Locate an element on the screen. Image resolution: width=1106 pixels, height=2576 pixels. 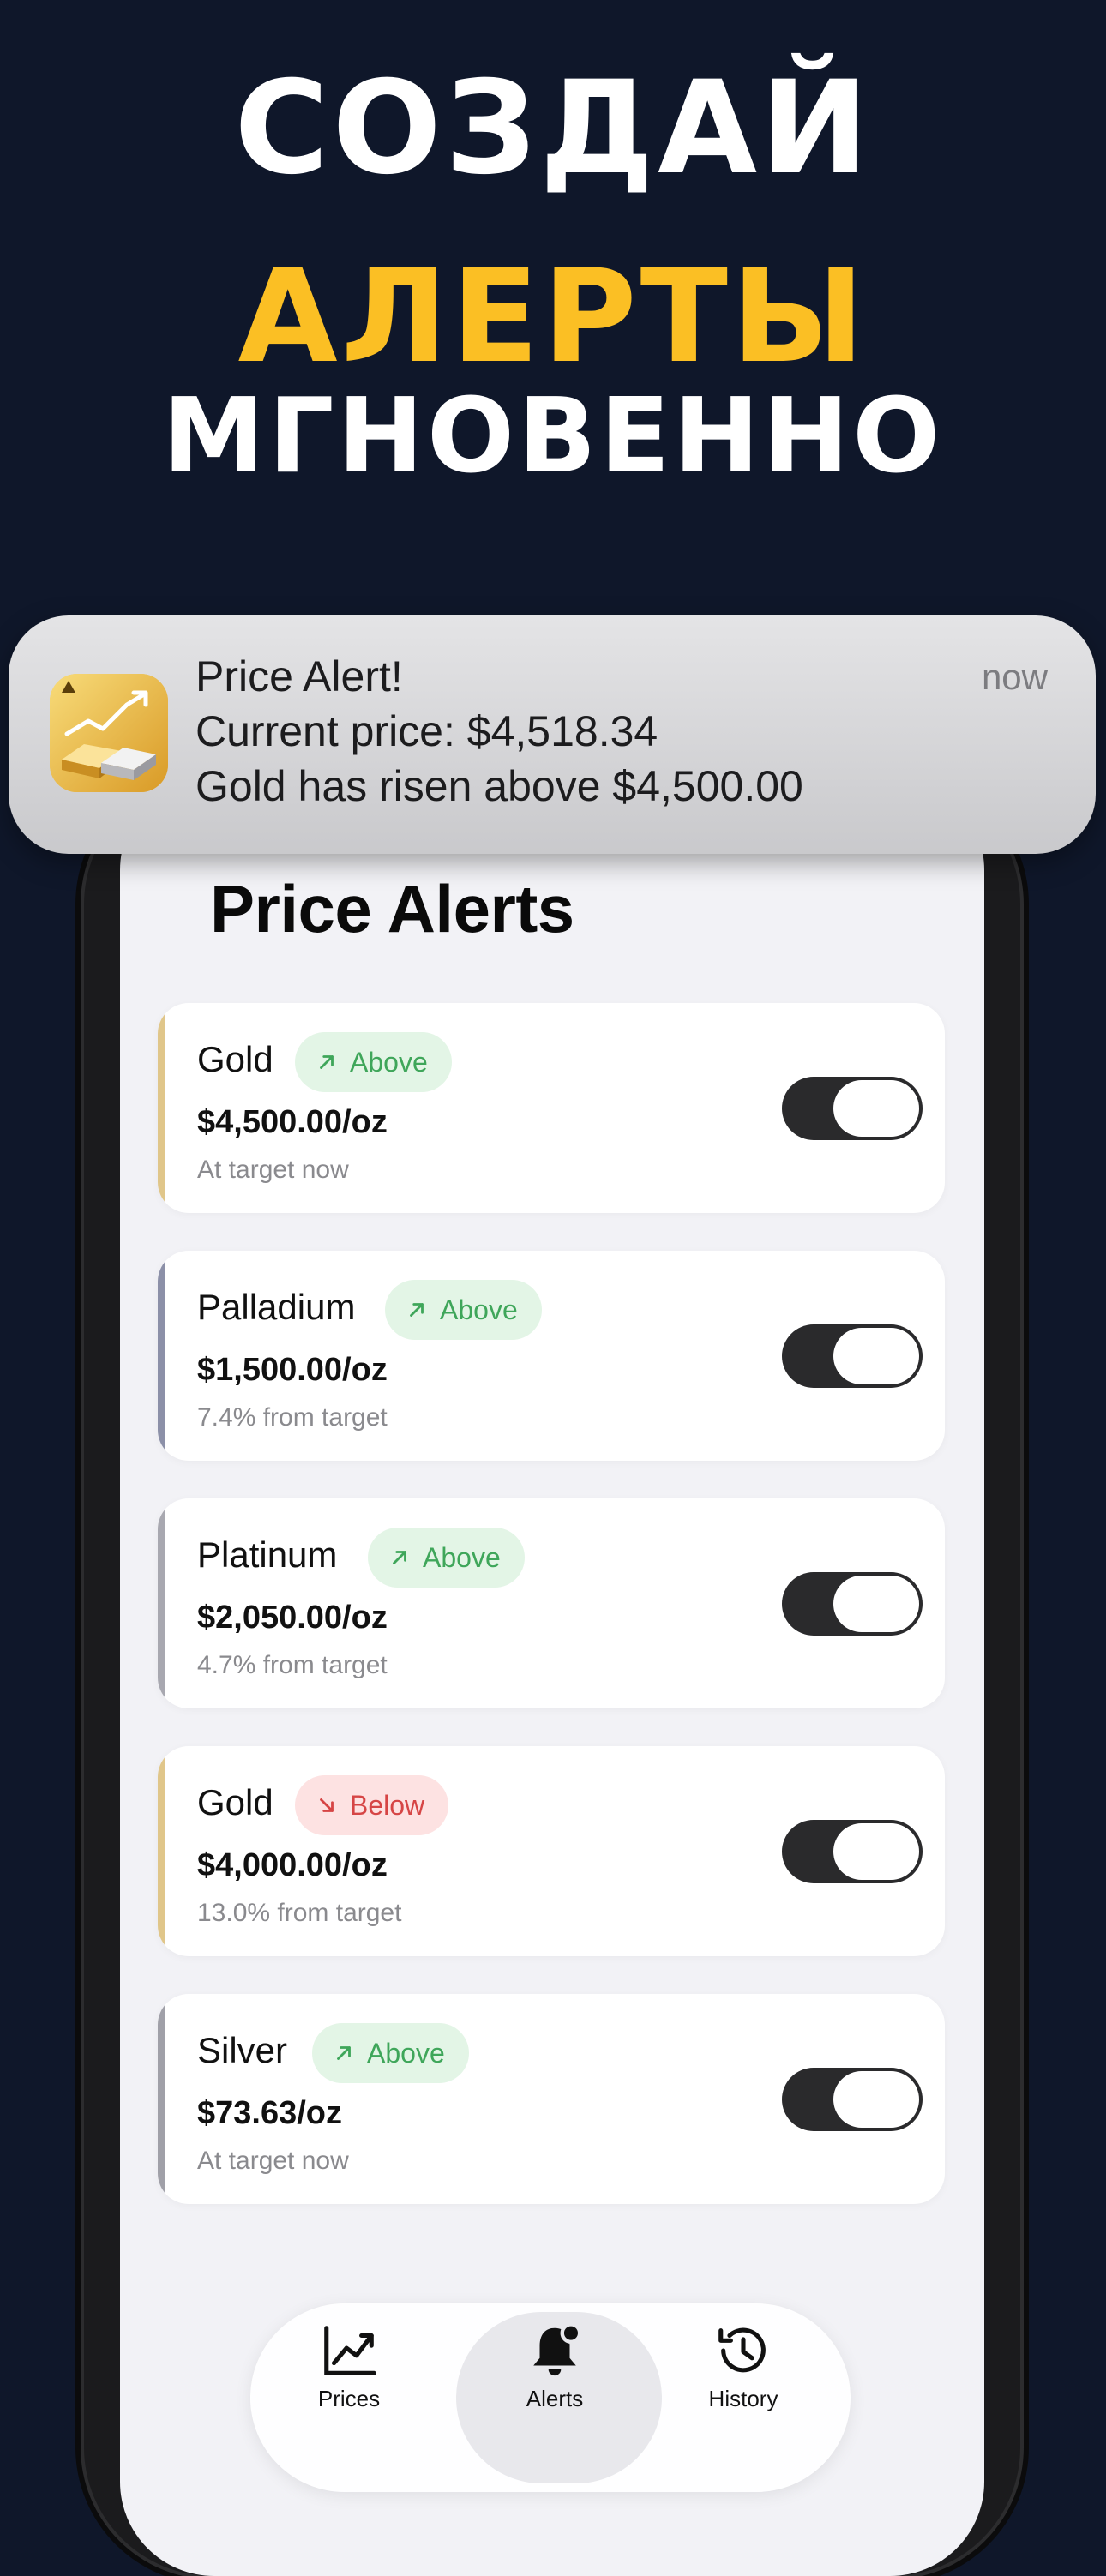
tab-label: History is located at coordinates (743, 2398).